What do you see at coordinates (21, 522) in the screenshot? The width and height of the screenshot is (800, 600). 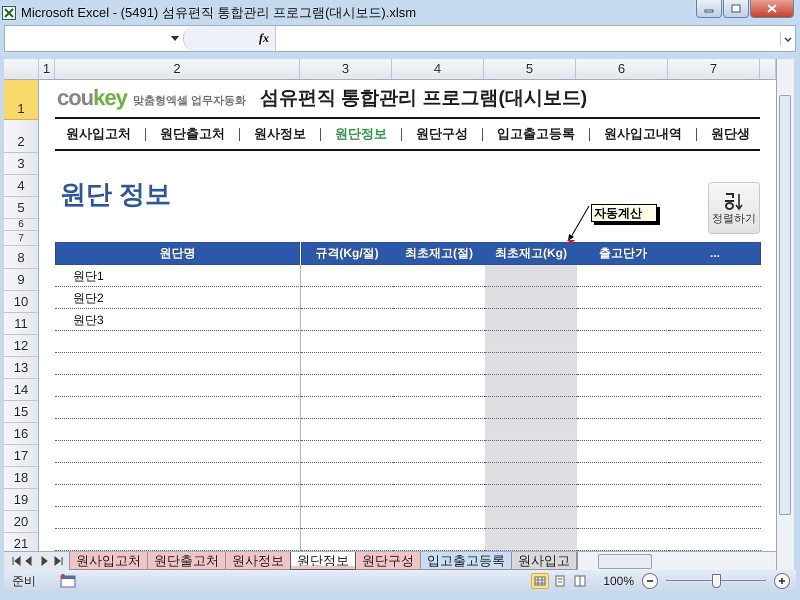 I see `row-header: 20` at bounding box center [21, 522].